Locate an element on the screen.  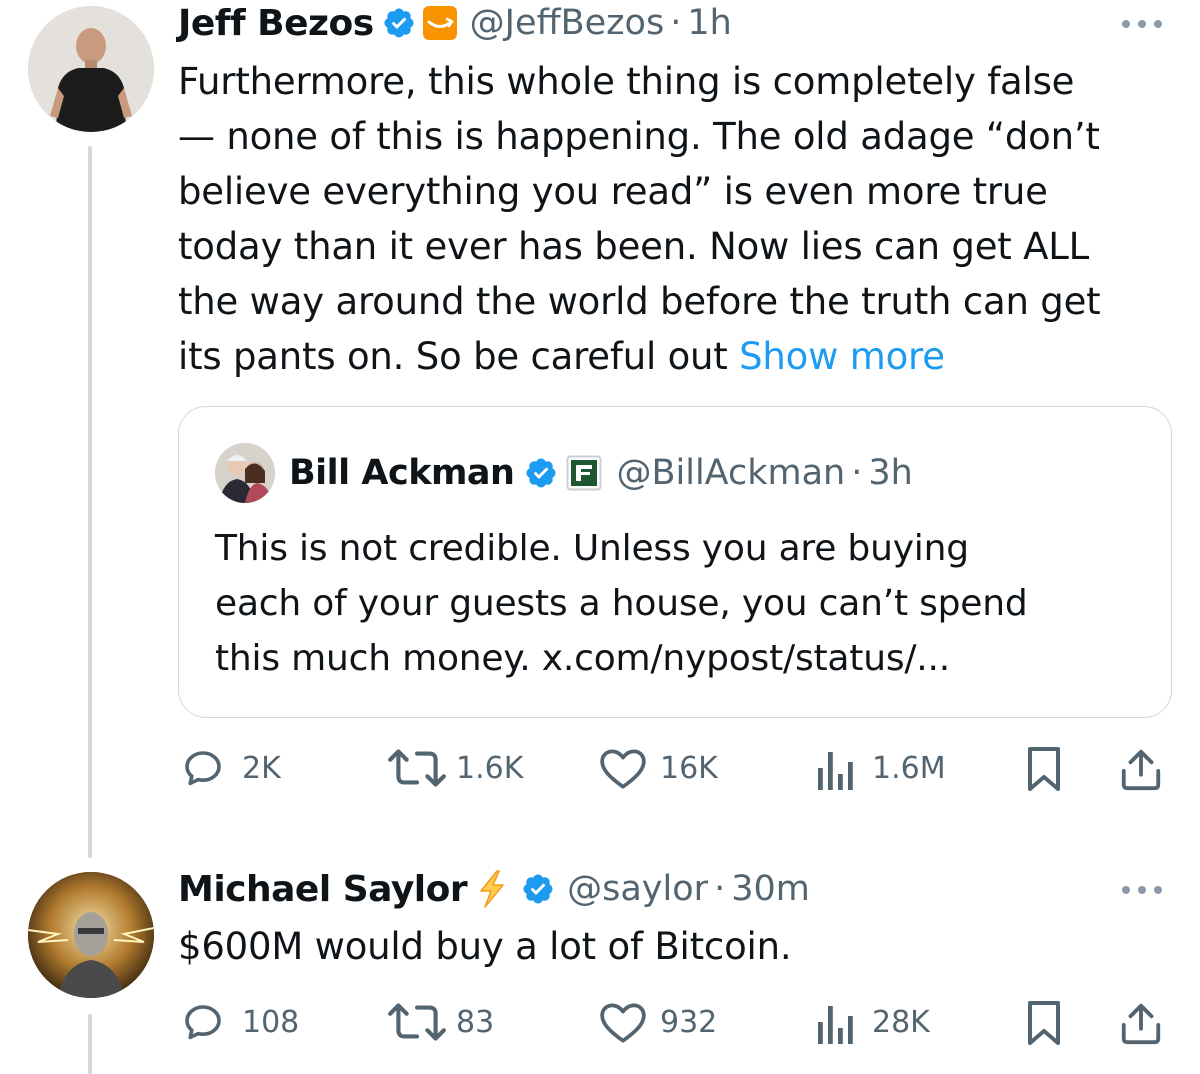
reply-button: 108 is located at coordinates (238, 1022).